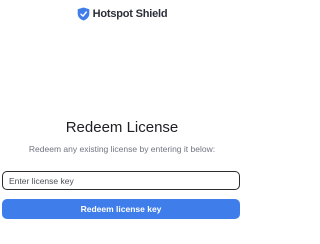 The image size is (320, 244). I want to click on brand-header: Hotspot Shield, so click(122, 14).